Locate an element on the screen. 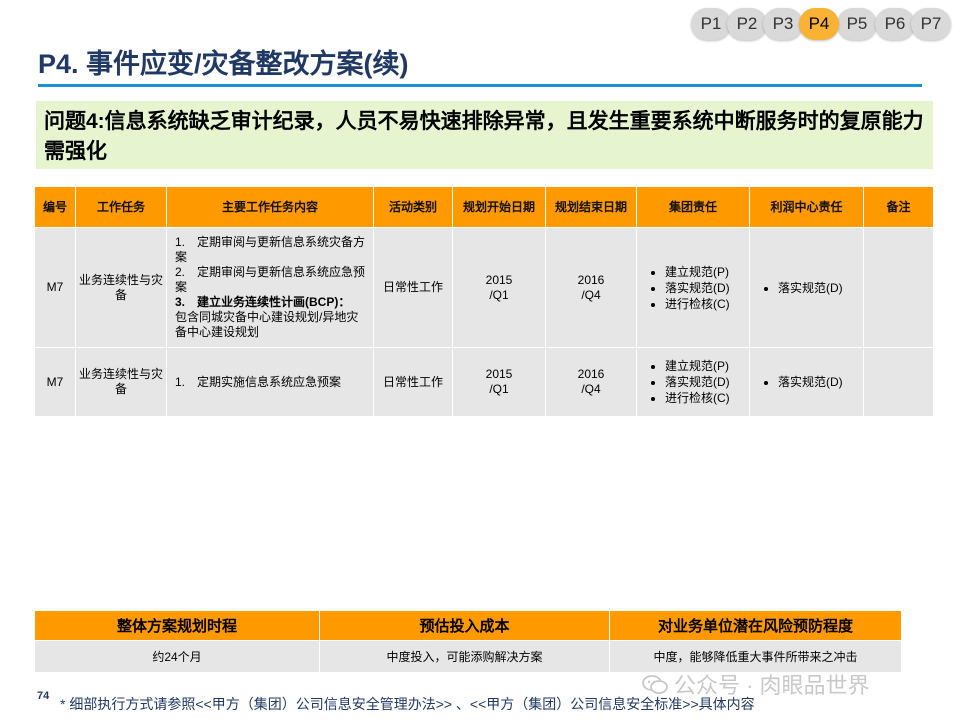 The height and width of the screenshot is (720, 960). page-tab-p4: P4 is located at coordinates (819, 24).